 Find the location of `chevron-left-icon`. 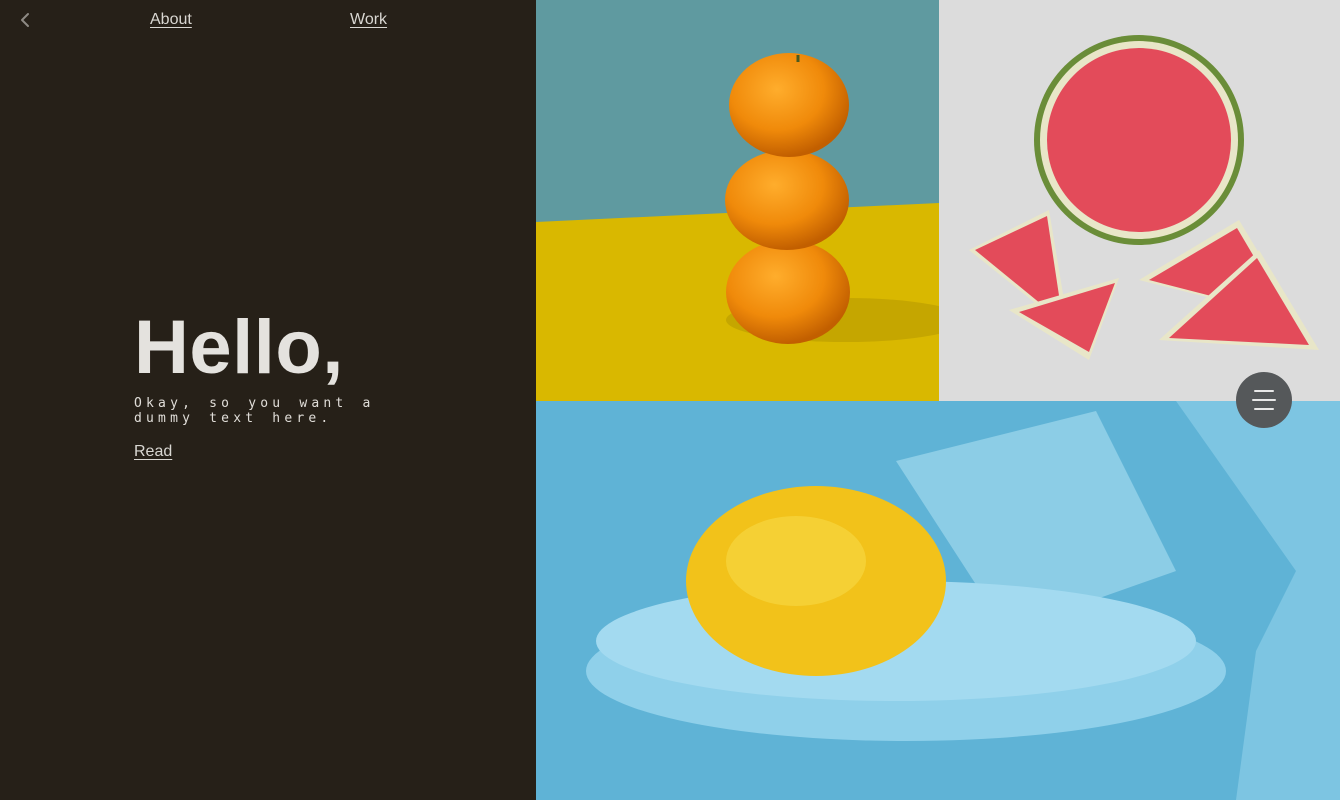

chevron-left-icon is located at coordinates (26, 20).